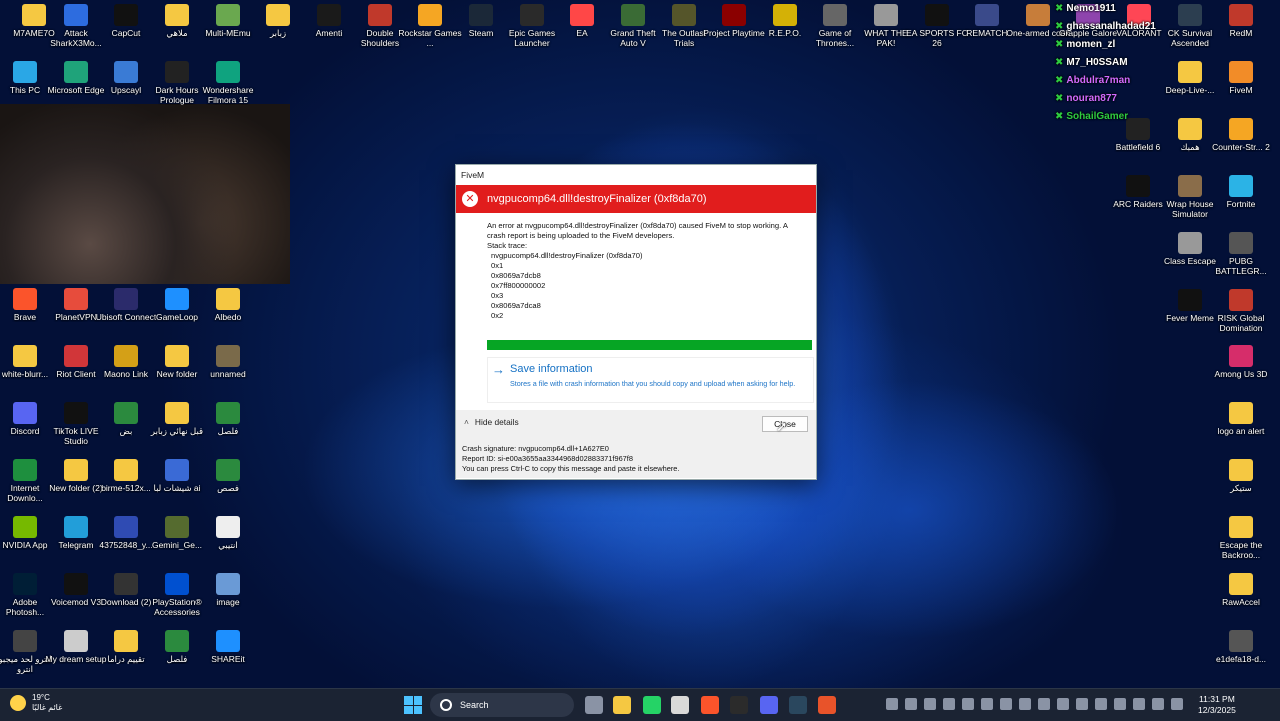 This screenshot has width=1280, height=721. Describe the element at coordinates (228, 647) in the screenshot. I see `desktop-icon: SHAREit` at that location.